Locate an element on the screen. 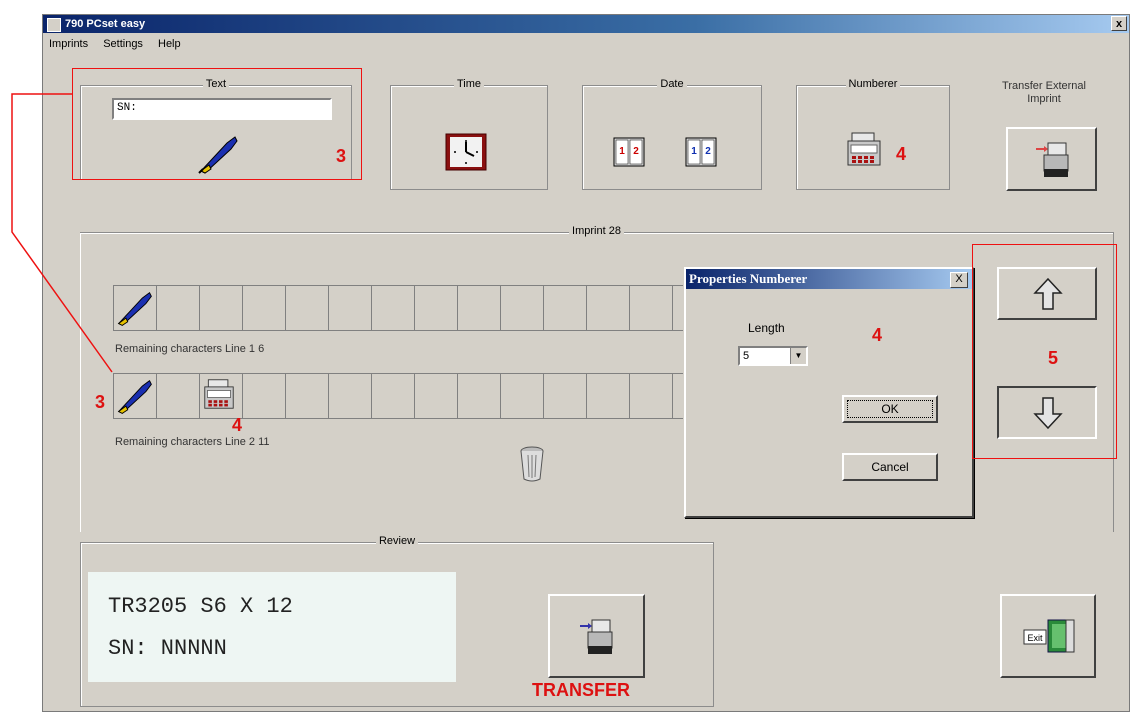 Image resolution: width=1144 pixels, height=717 pixels. annotation-3-line: 3 is located at coordinates (100, 402).